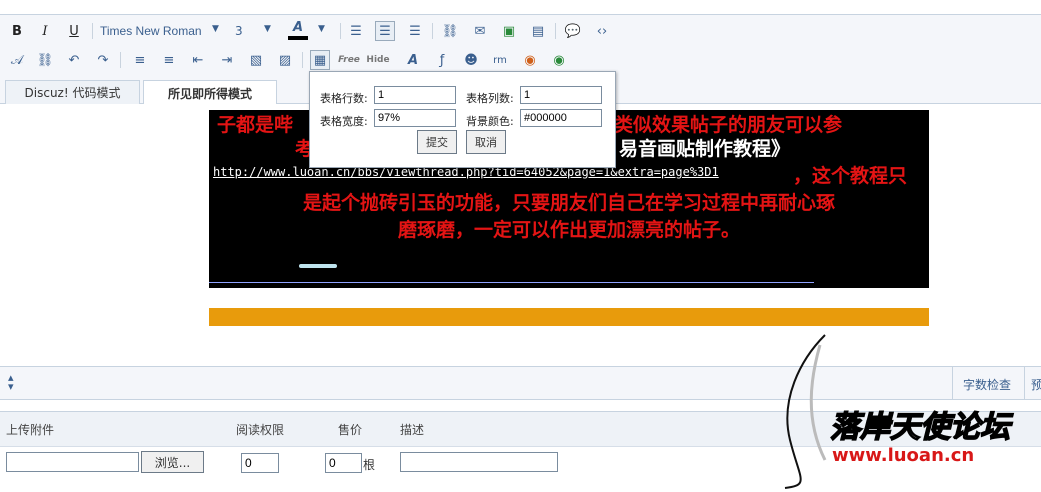 The image size is (1041, 492). What do you see at coordinates (377, 60) in the screenshot?
I see `hide-tag-icon: Hide` at bounding box center [377, 60].